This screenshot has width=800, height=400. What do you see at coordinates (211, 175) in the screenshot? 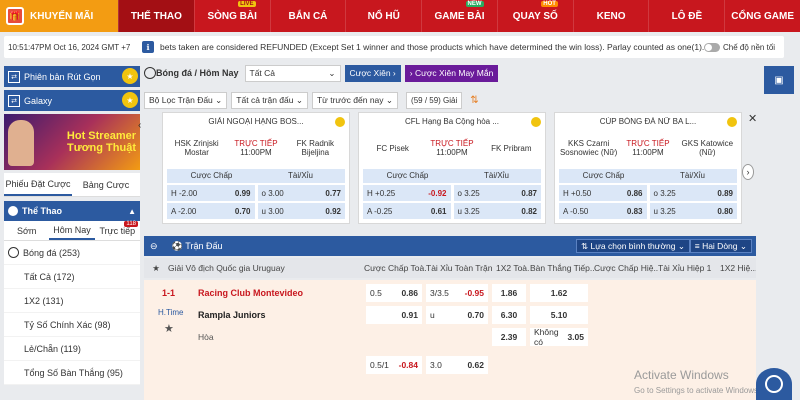
I see `card-handicap-header: Cược Chấp` at bounding box center [211, 175].